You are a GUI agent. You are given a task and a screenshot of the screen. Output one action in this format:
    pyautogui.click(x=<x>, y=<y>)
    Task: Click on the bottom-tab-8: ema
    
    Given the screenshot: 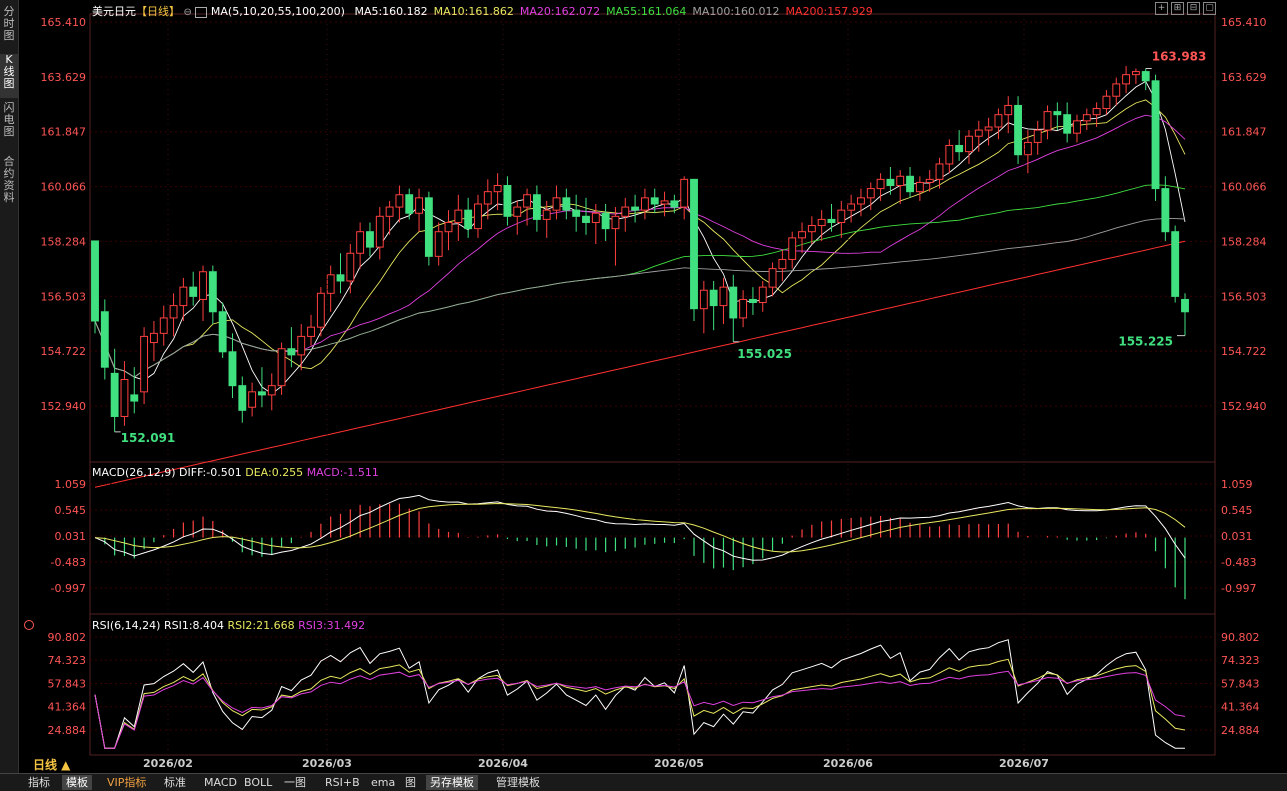 What is the action you would take?
    pyautogui.click(x=383, y=782)
    